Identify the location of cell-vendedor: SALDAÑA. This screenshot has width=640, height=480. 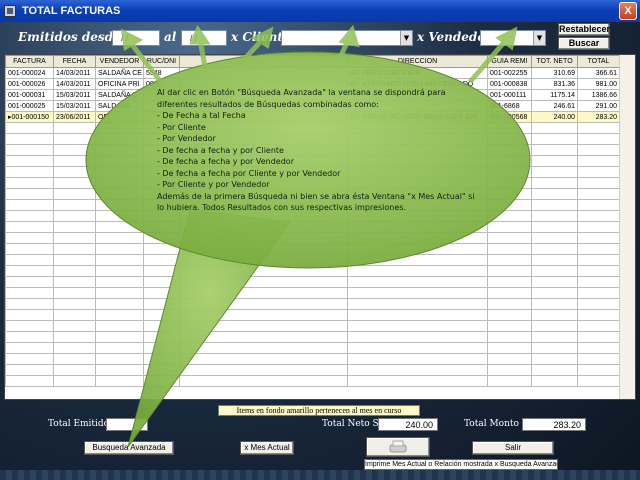
(119, 106).